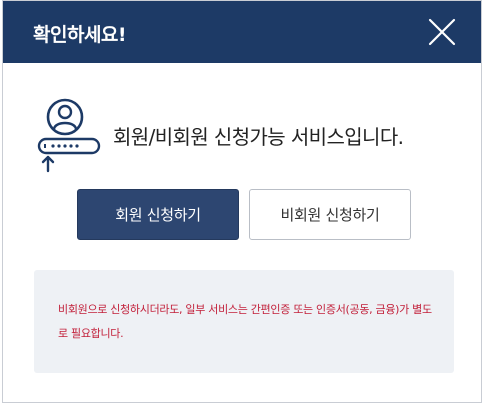 This screenshot has height=405, width=484. I want to click on headline-text: 회원/비회원 신청가능 서비스입니다., so click(258, 137).